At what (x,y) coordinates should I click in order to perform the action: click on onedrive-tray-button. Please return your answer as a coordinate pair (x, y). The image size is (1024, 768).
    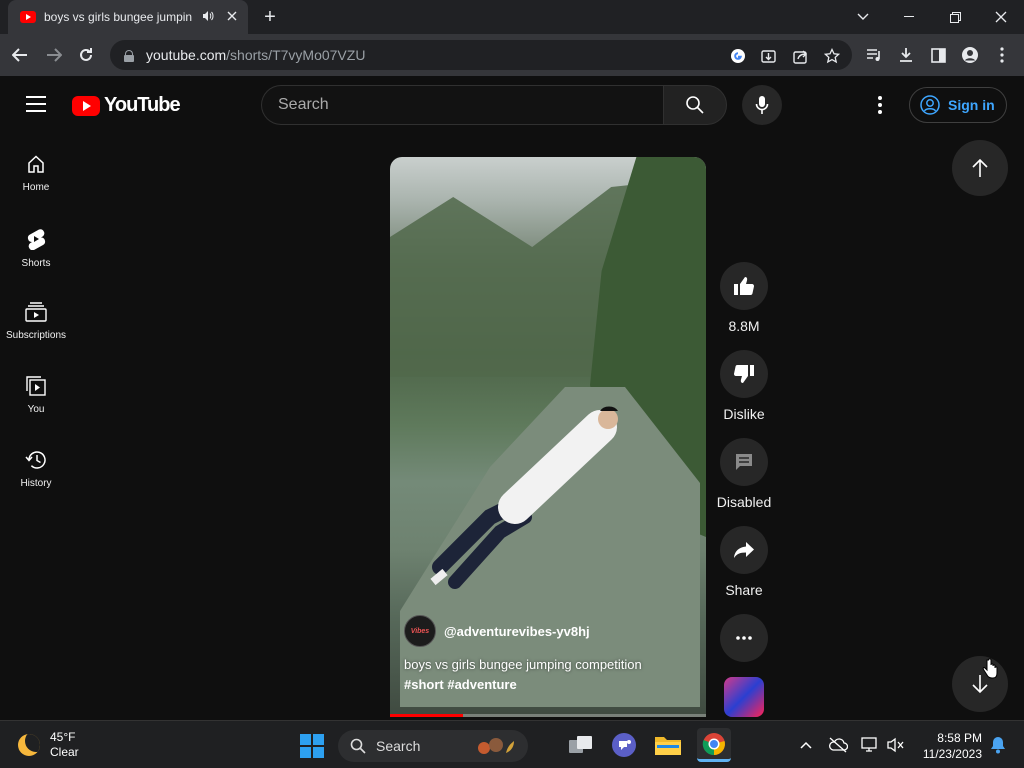
    Looking at the image, I should click on (838, 745).